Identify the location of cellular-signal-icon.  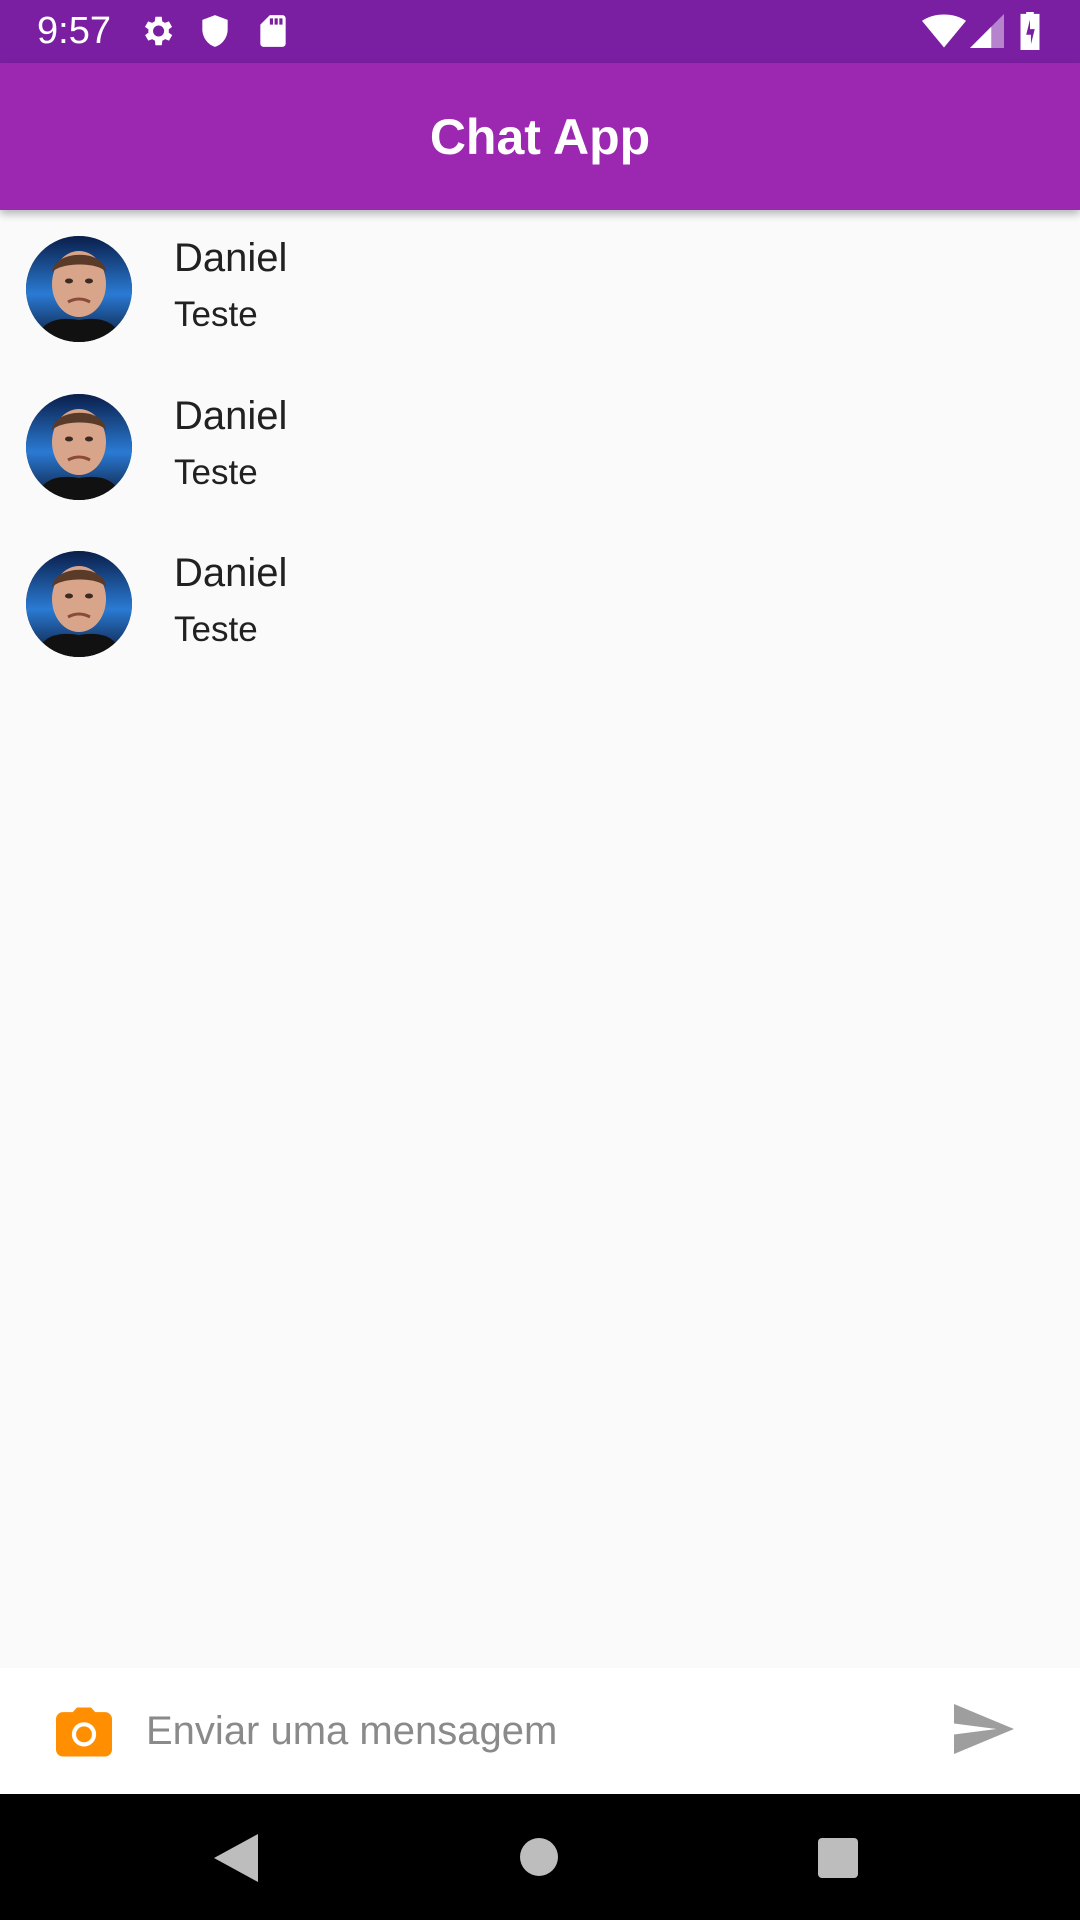
(987, 33).